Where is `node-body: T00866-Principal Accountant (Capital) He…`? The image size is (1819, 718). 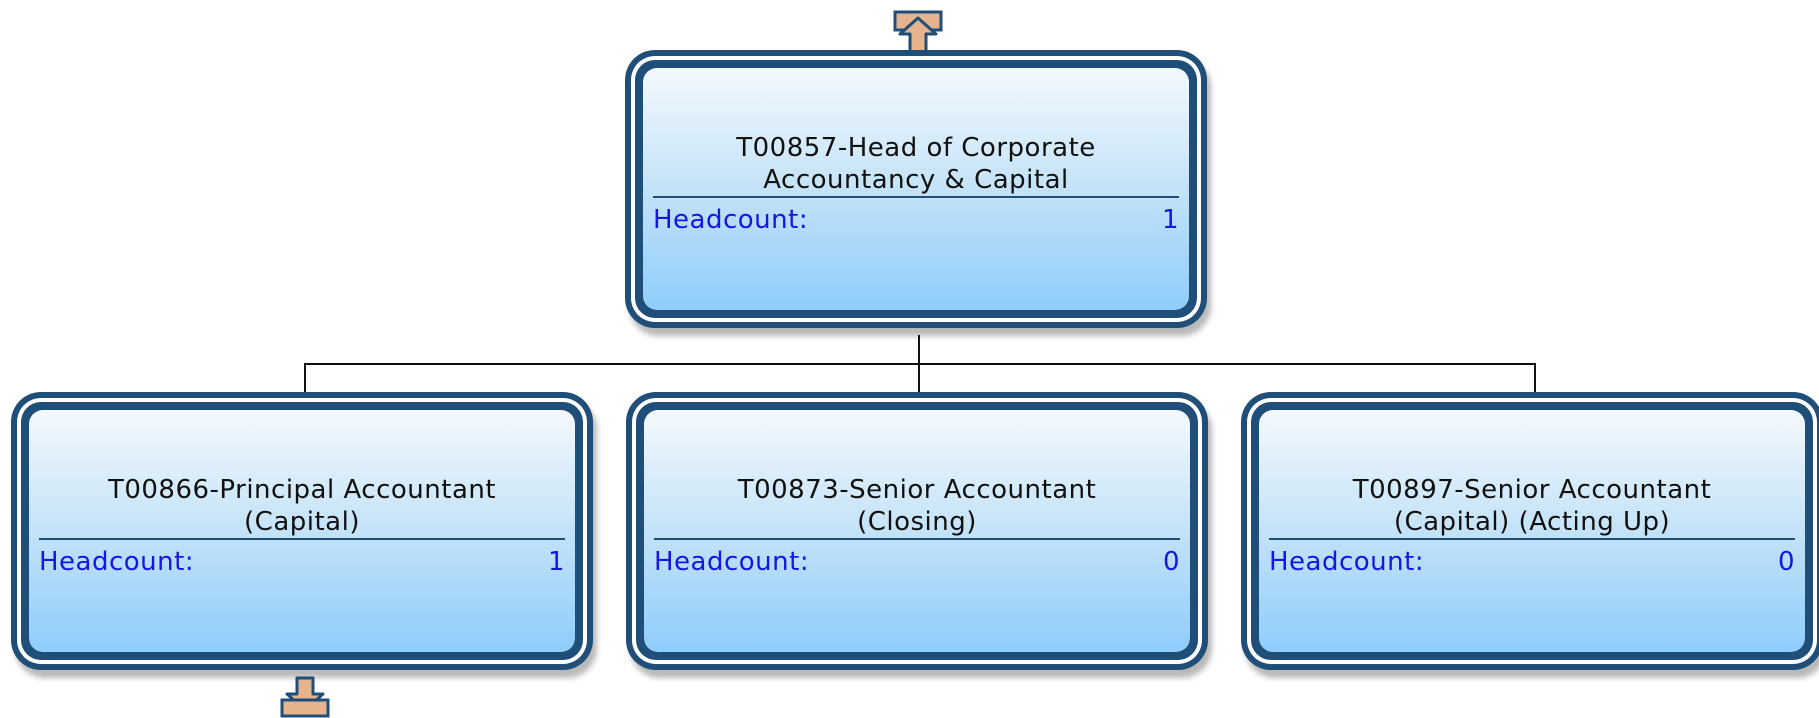
node-body: T00866-Principal Accountant (Capital) He… is located at coordinates (302, 531).